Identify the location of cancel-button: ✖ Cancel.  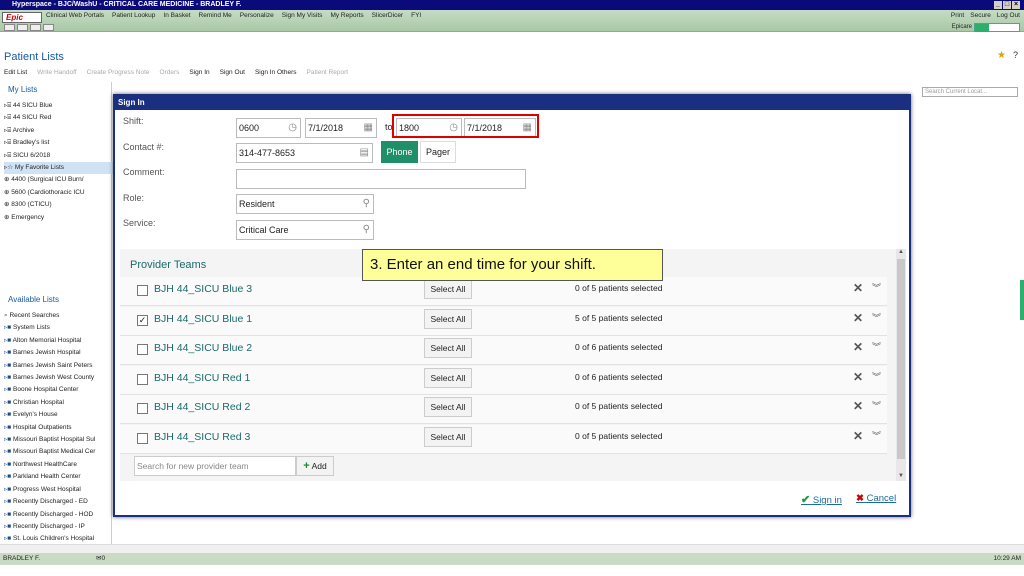
(876, 498).